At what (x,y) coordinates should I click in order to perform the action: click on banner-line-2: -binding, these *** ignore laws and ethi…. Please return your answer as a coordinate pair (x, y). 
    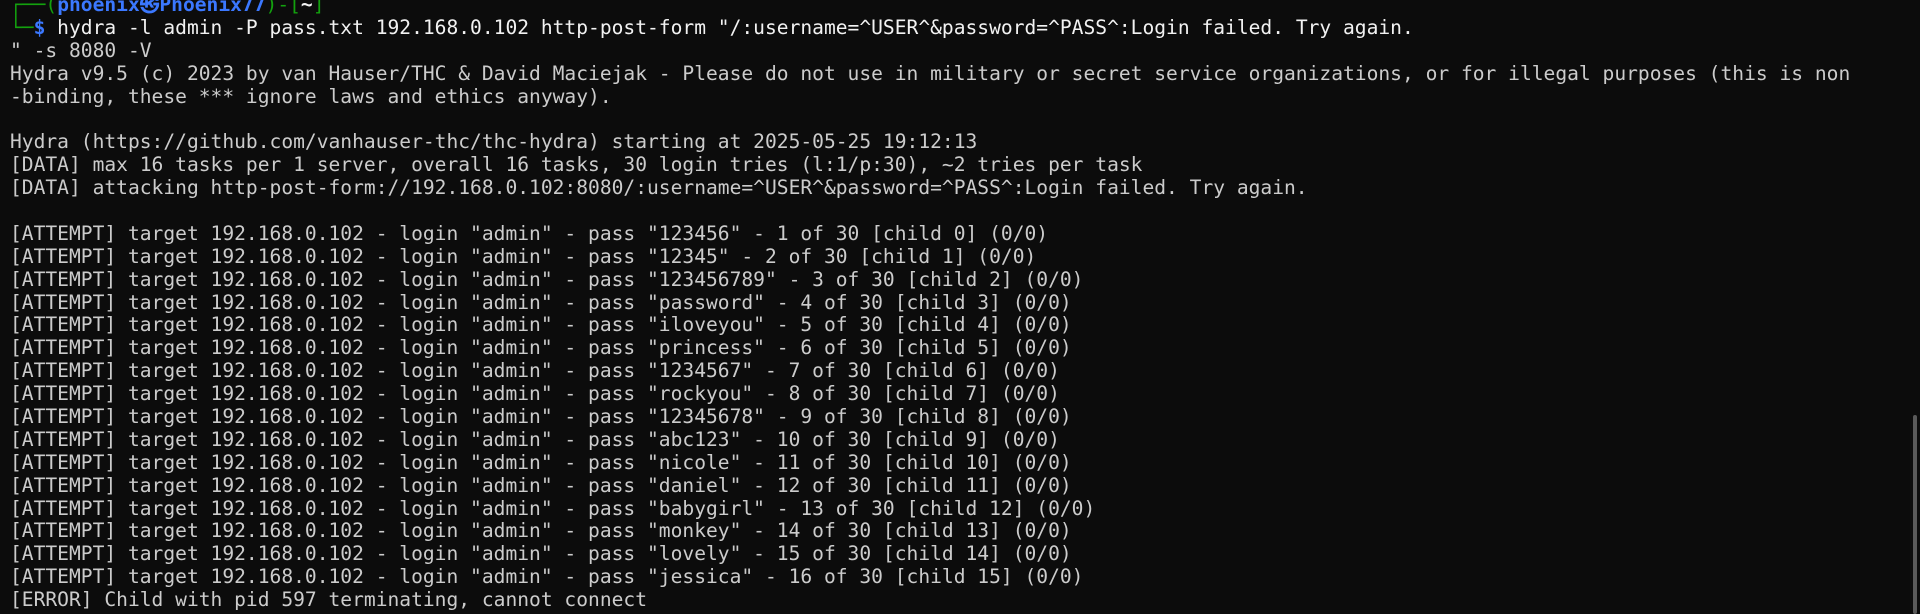
    Looking at the image, I should click on (311, 96).